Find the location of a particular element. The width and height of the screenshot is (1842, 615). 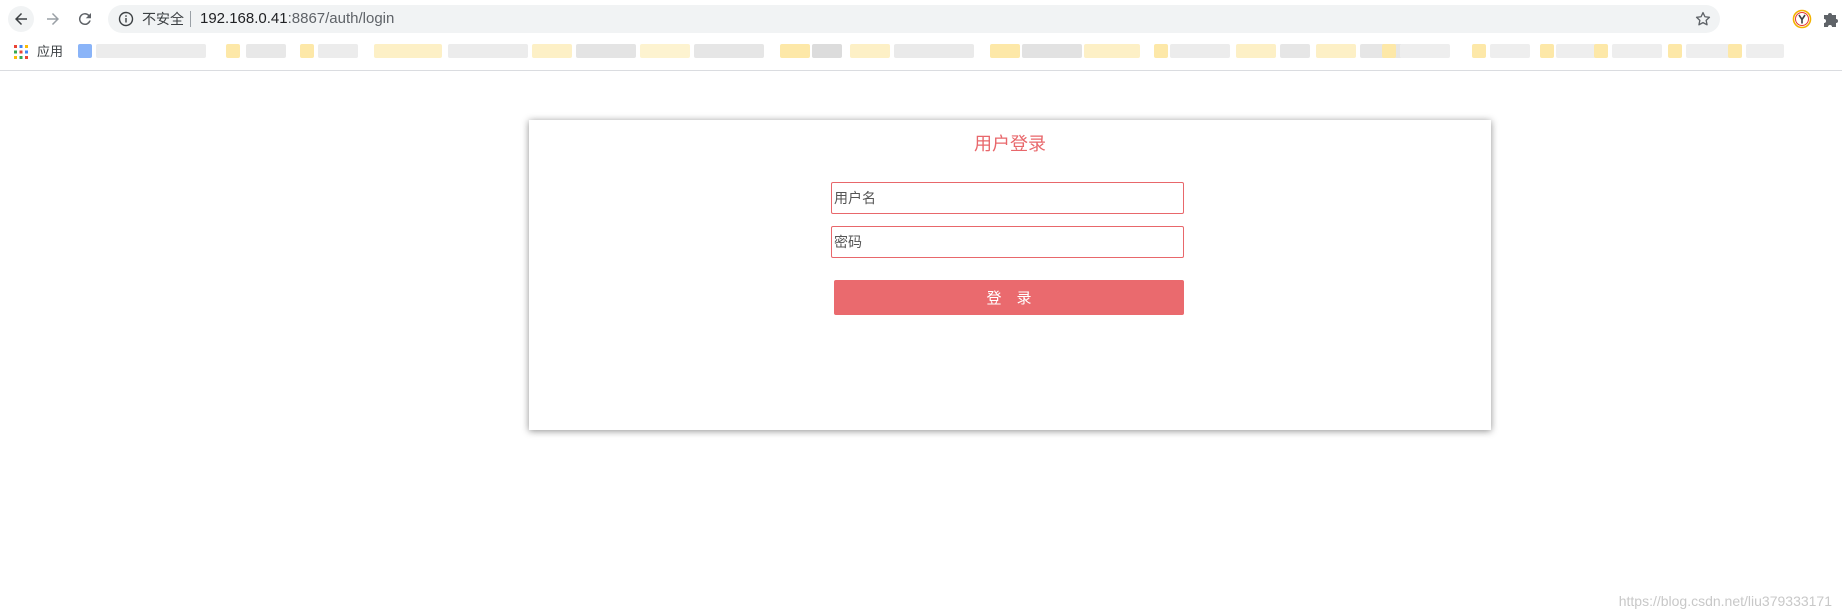

address-separator is located at coordinates (190, 19).